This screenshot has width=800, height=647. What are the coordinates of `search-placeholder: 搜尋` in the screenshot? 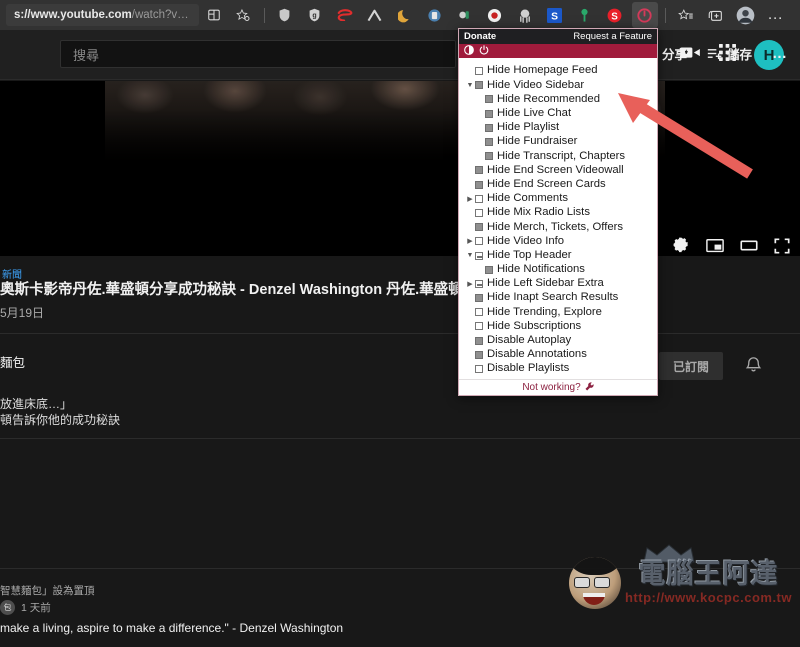 It's located at (86, 55).